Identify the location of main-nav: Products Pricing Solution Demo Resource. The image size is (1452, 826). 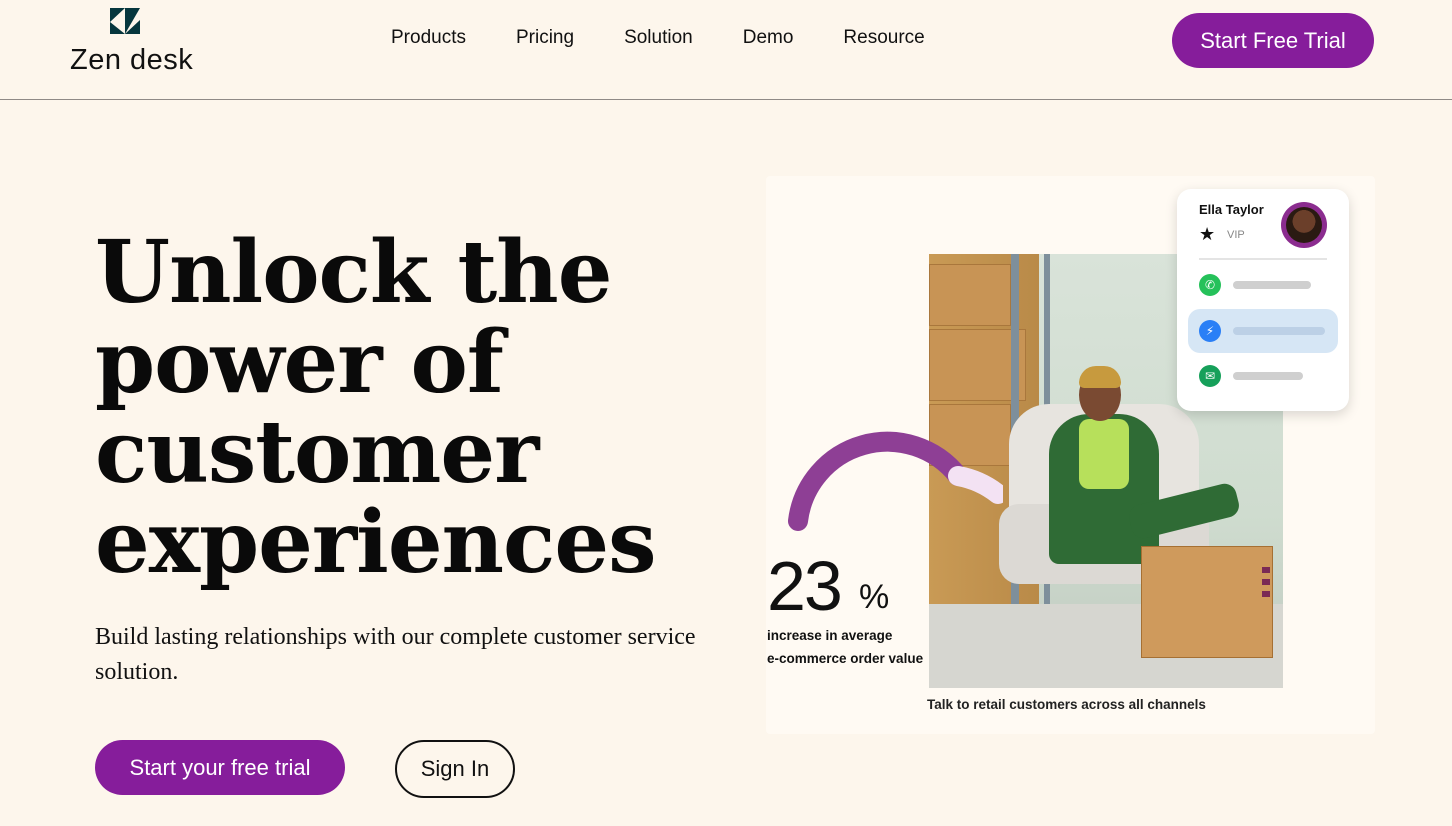
(683, 38).